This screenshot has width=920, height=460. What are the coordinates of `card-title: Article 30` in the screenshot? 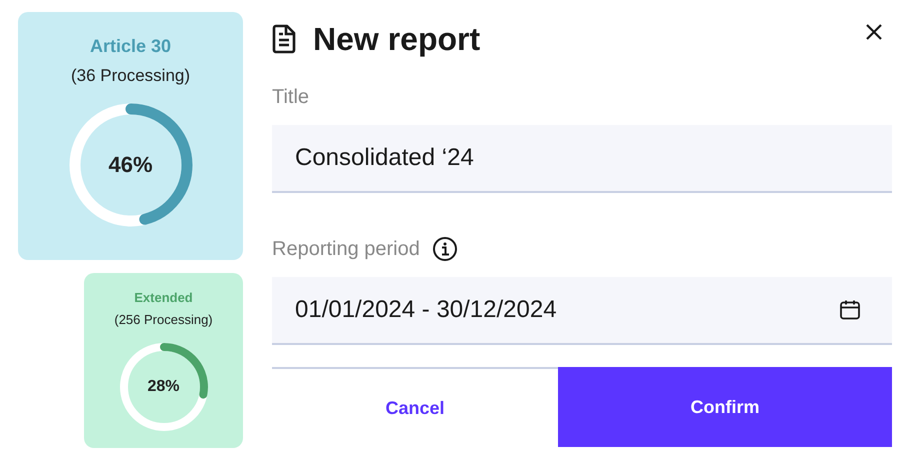 It's located at (131, 46).